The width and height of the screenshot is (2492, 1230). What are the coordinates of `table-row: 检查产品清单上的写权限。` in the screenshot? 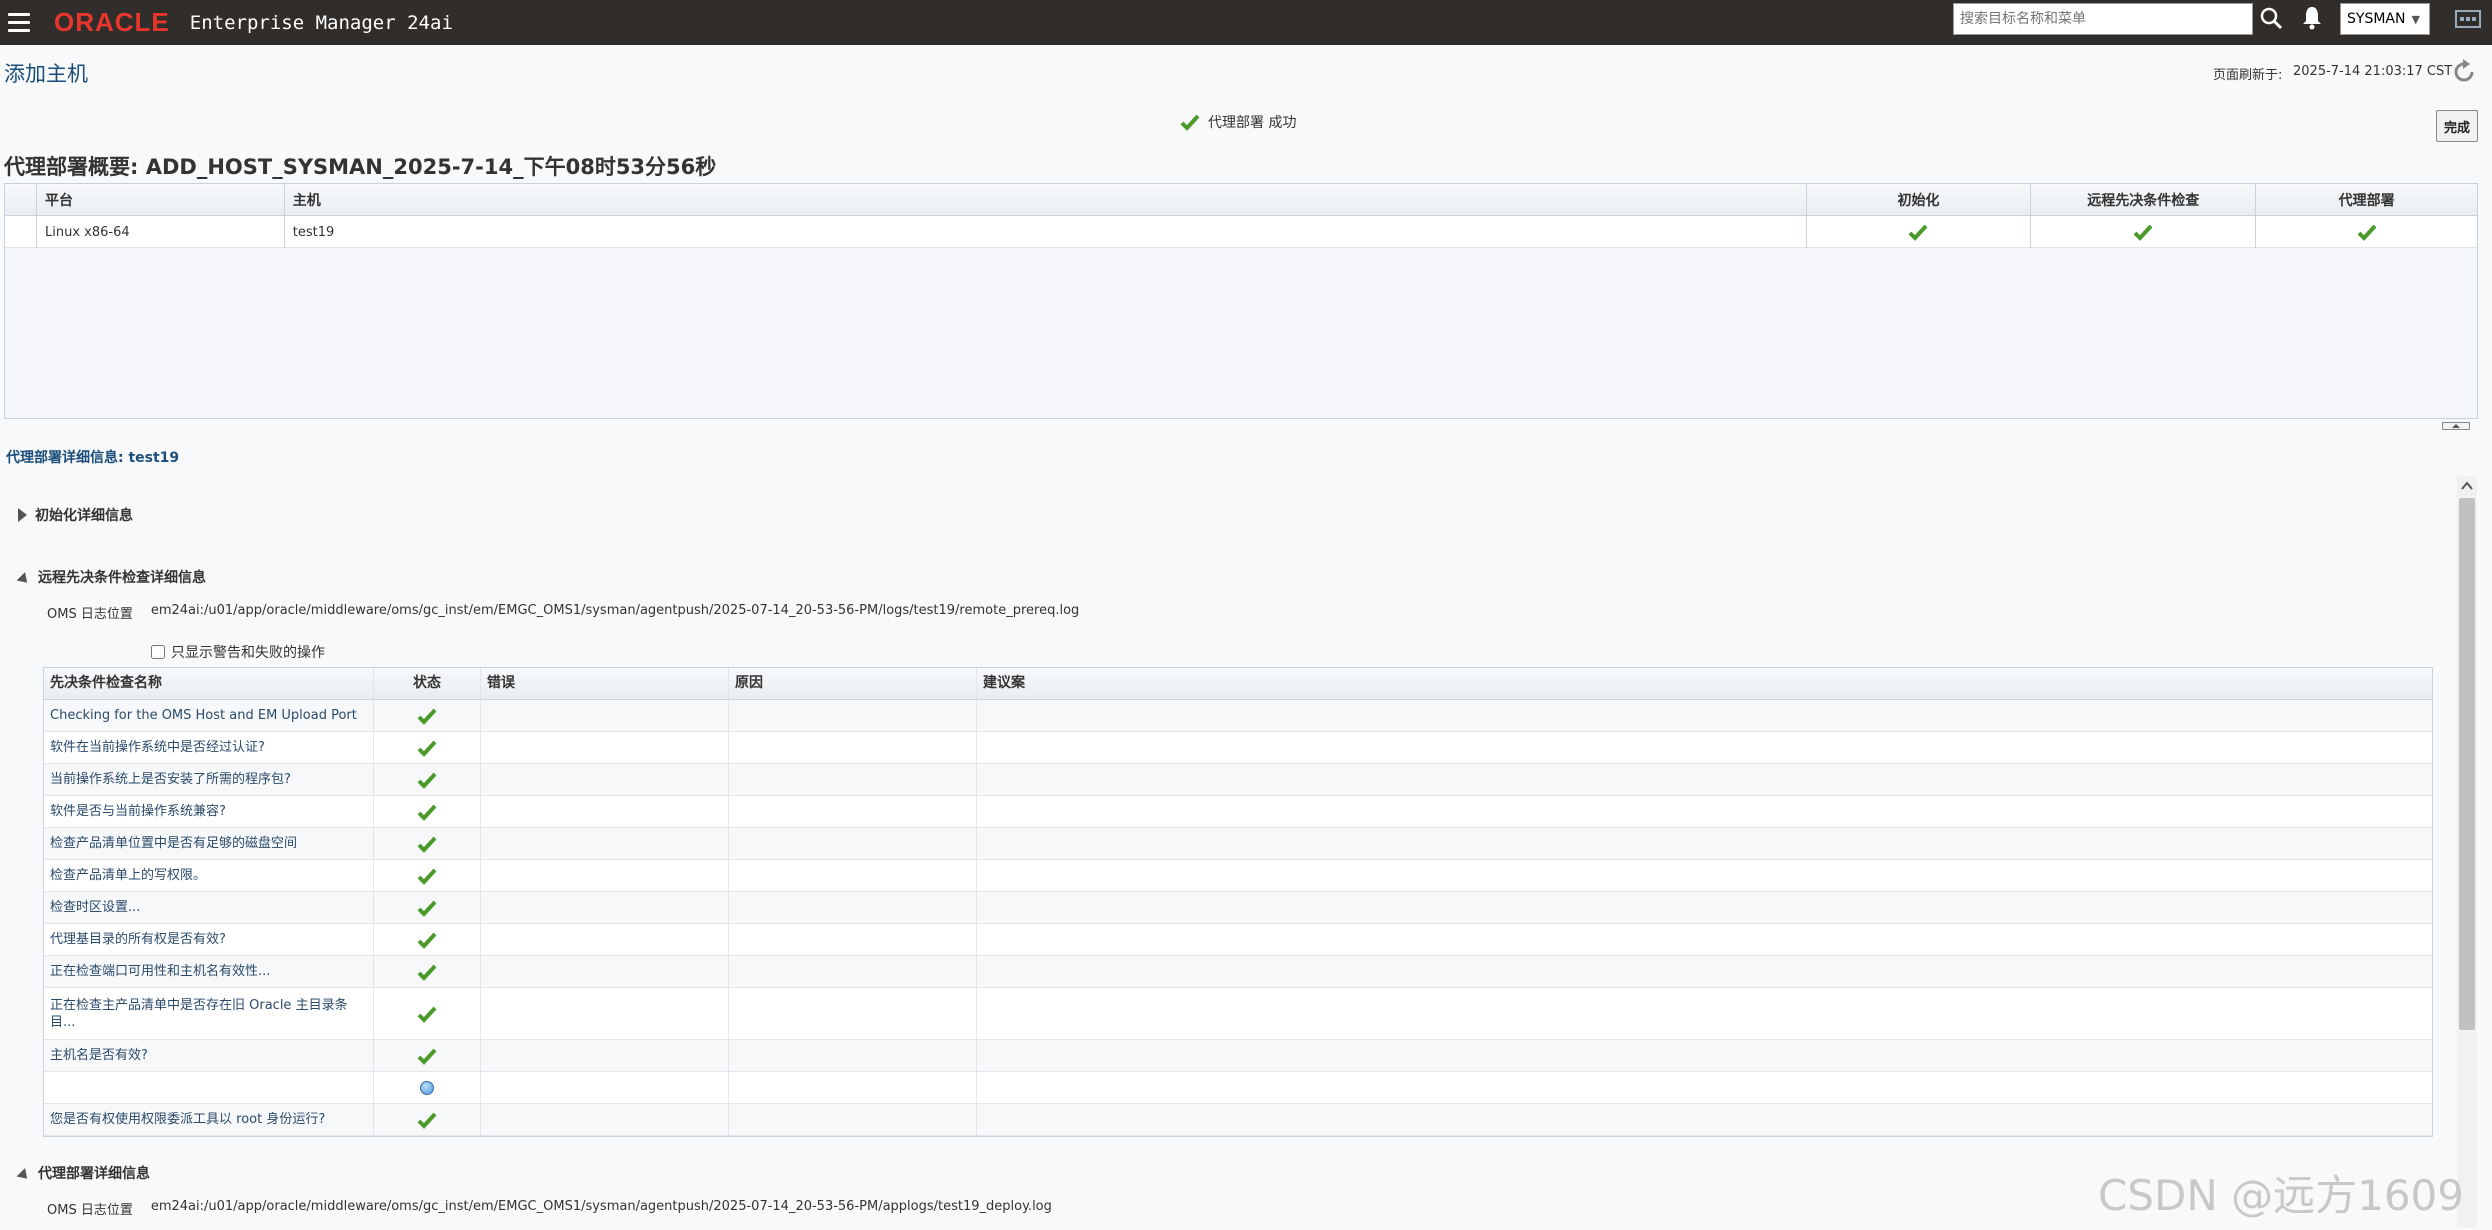 It's located at (1238, 876).